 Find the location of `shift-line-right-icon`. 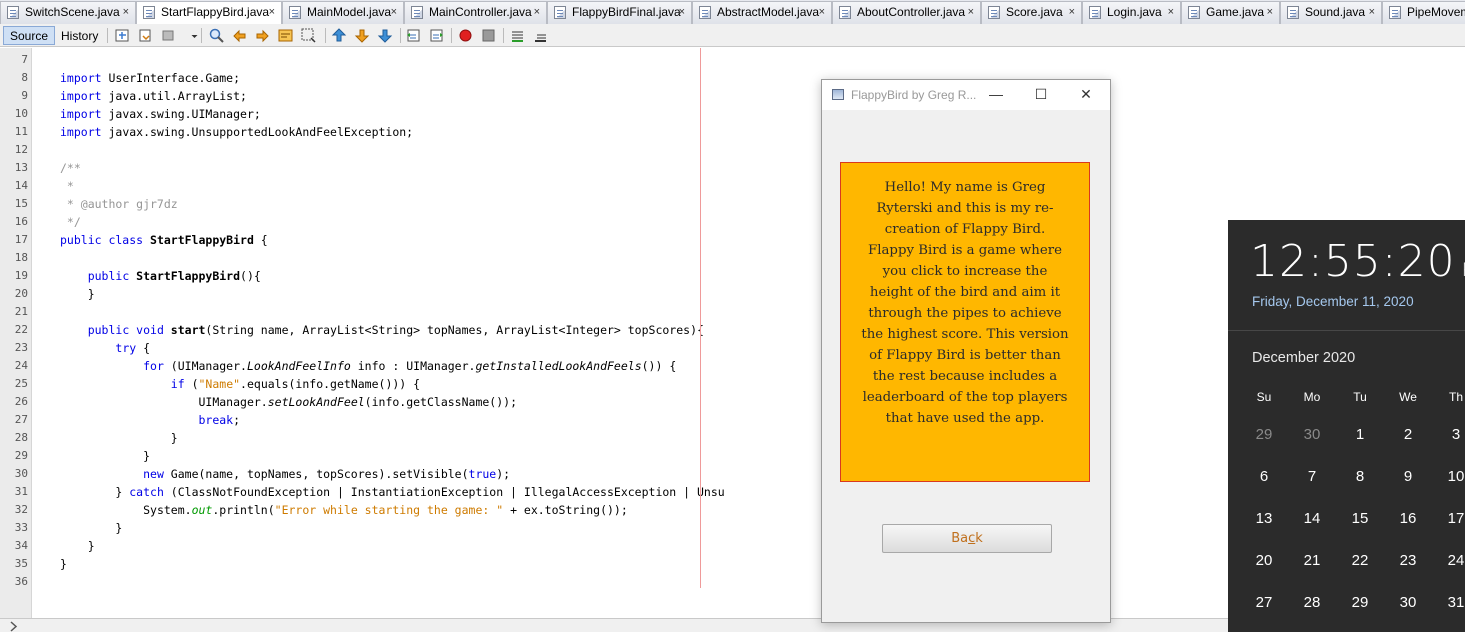

shift-line-right-icon is located at coordinates (436, 35).